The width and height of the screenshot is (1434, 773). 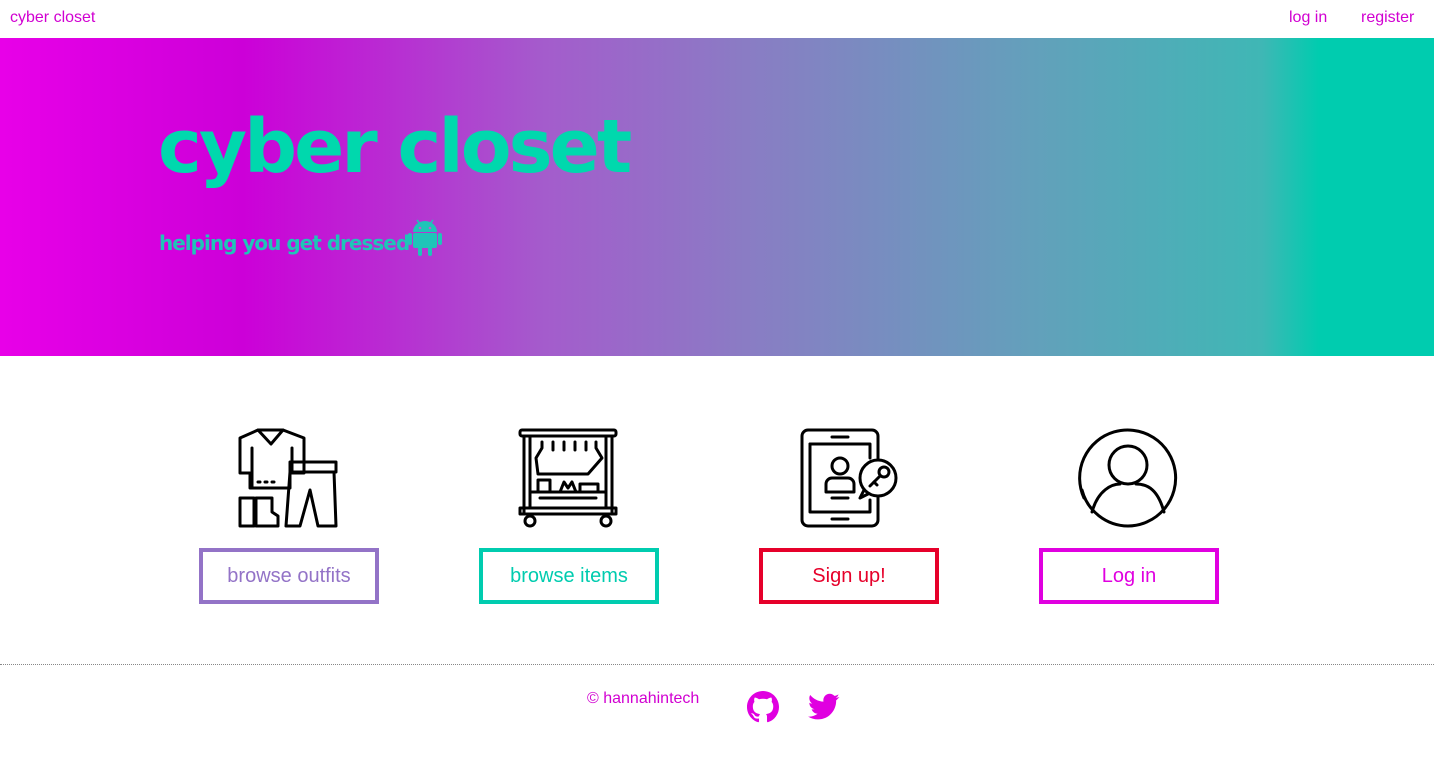 I want to click on github-icon, so click(x=763, y=707).